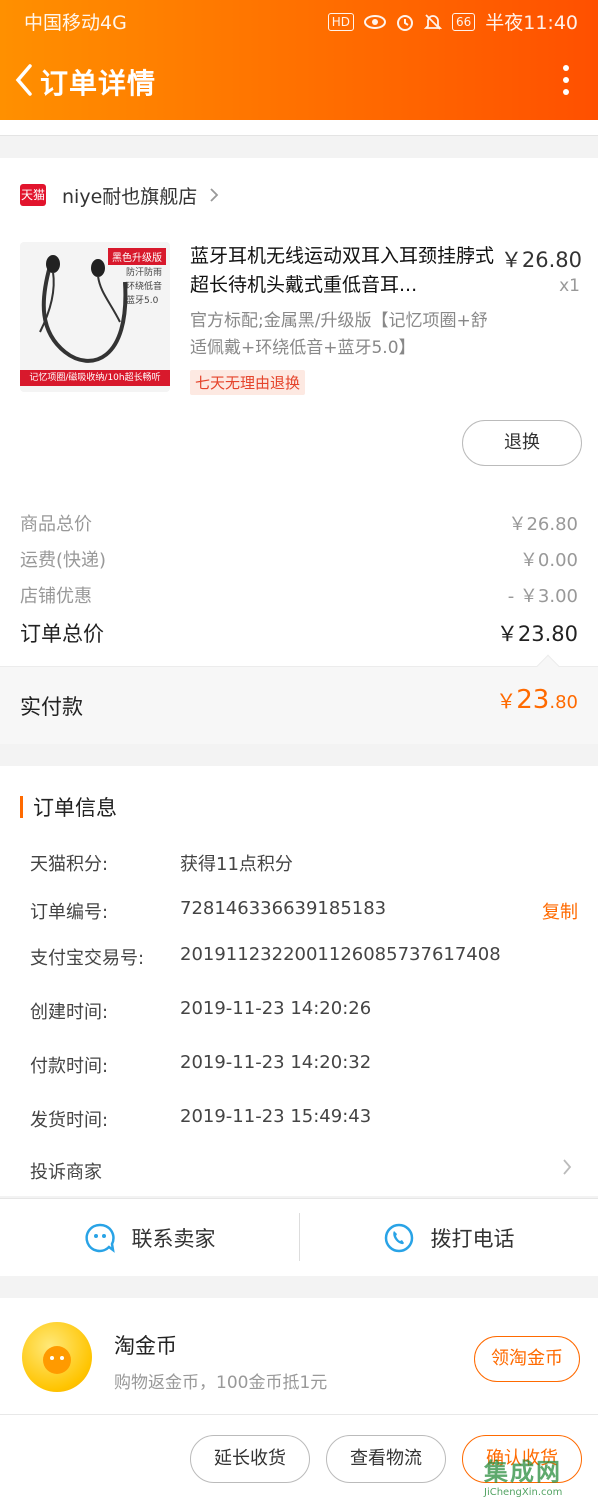 This screenshot has width=598, height=1500. I want to click on shop-name: niye耐也旗舰店, so click(130, 196).